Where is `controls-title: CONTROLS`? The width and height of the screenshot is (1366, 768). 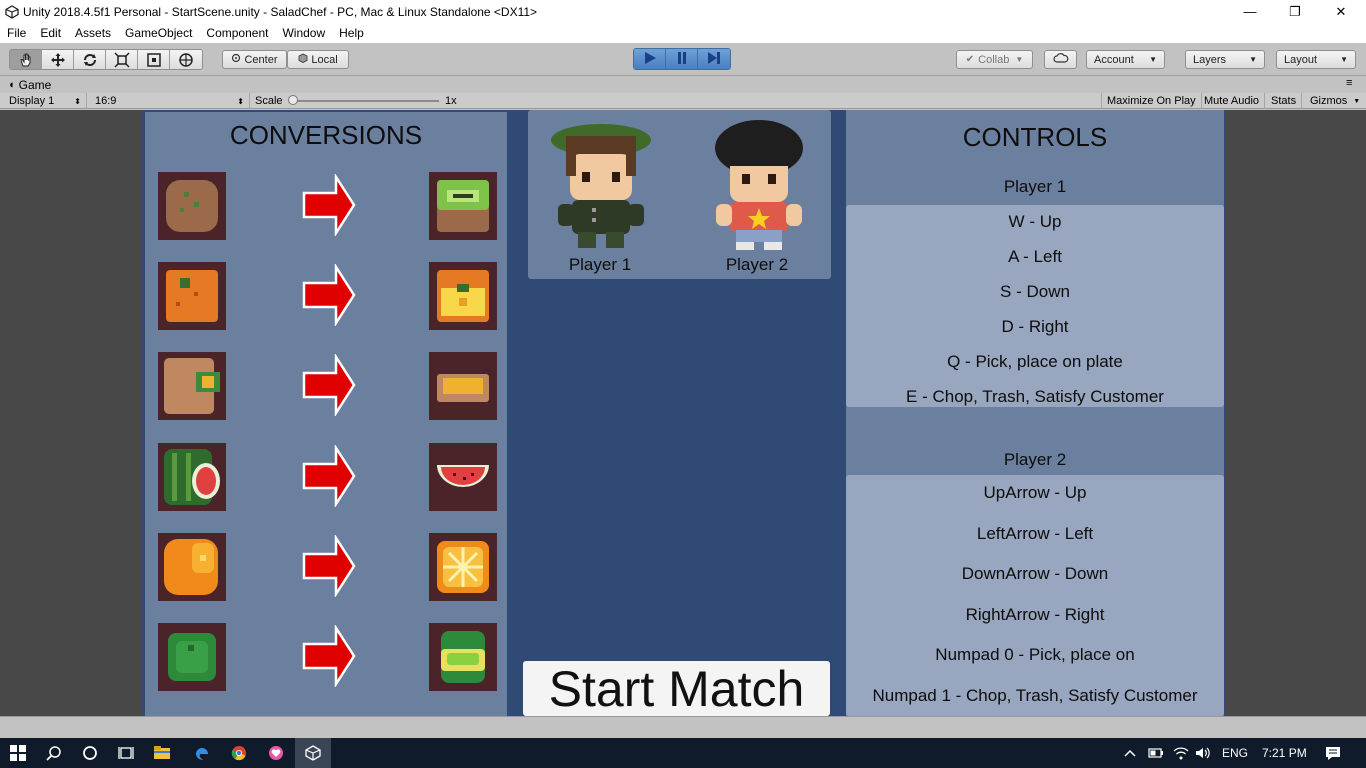
controls-title: CONTROLS is located at coordinates (1035, 137).